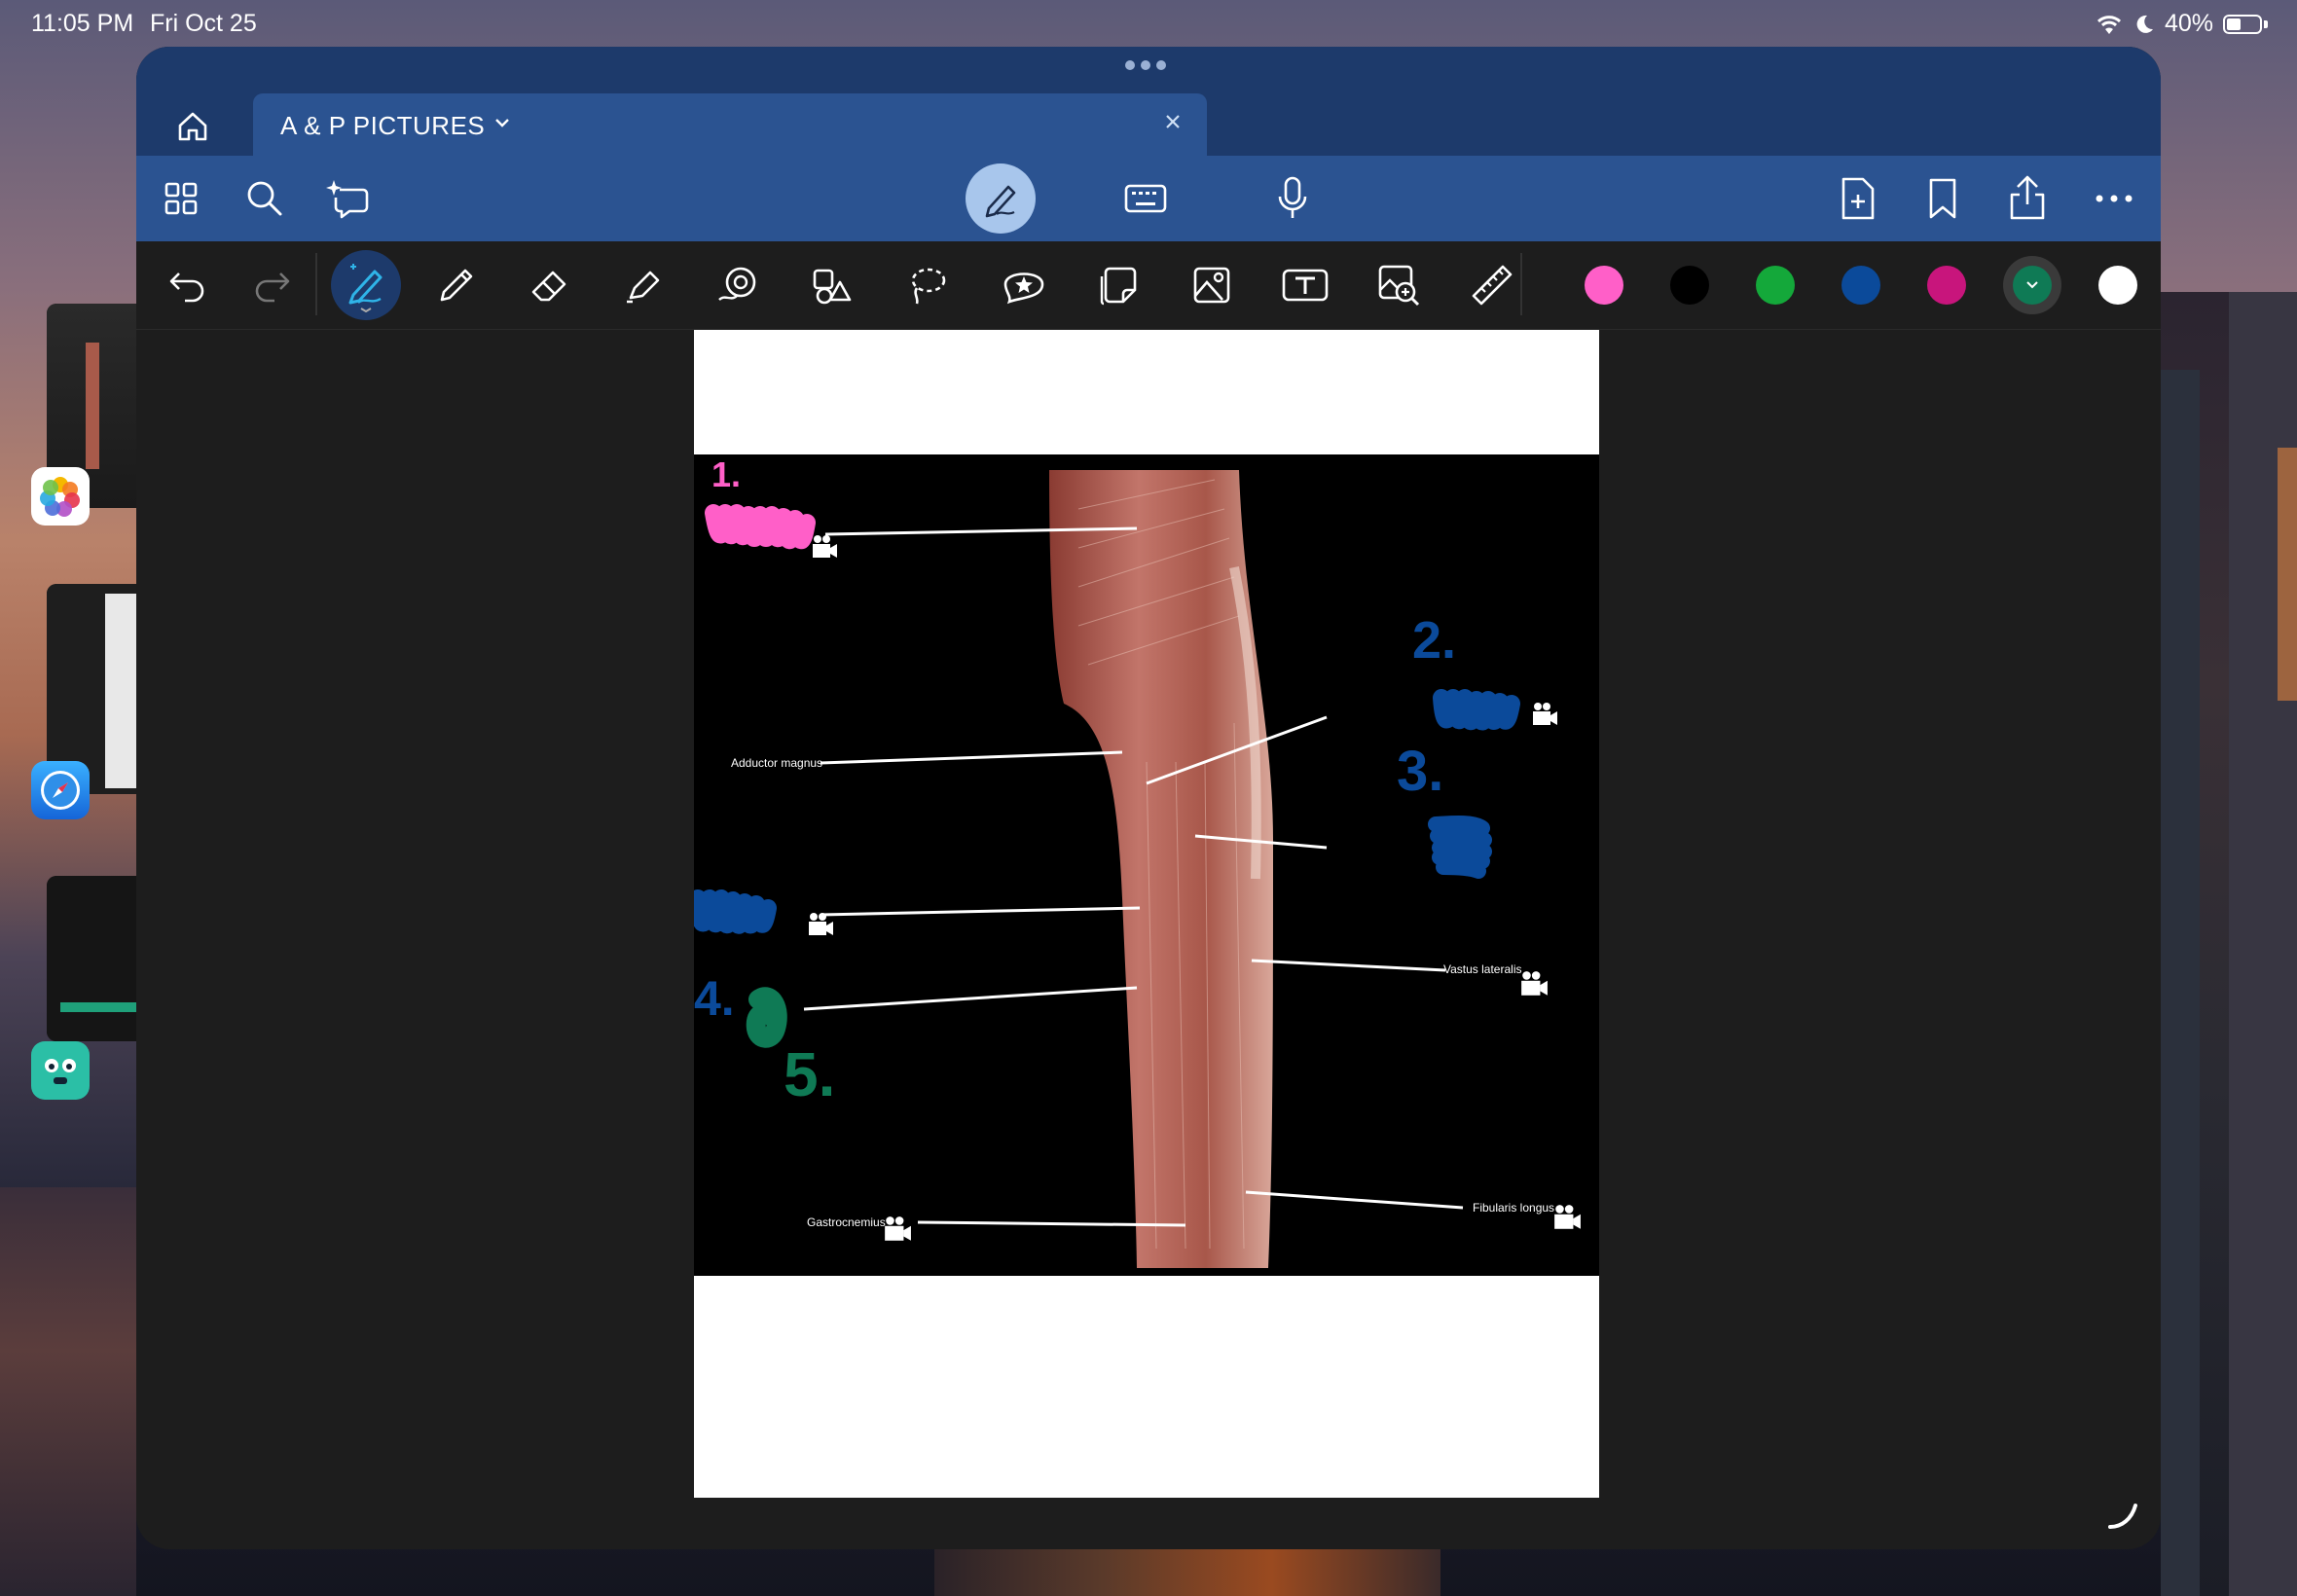 Image resolution: width=2297 pixels, height=1596 pixels. I want to click on text-box-icon, so click(1305, 285).